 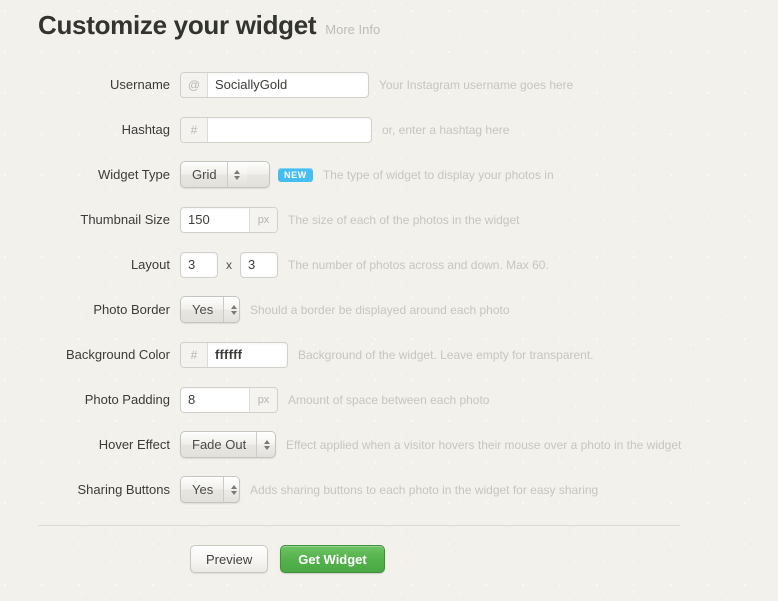 I want to click on hover-effect-value: Fade Out, so click(x=219, y=444).